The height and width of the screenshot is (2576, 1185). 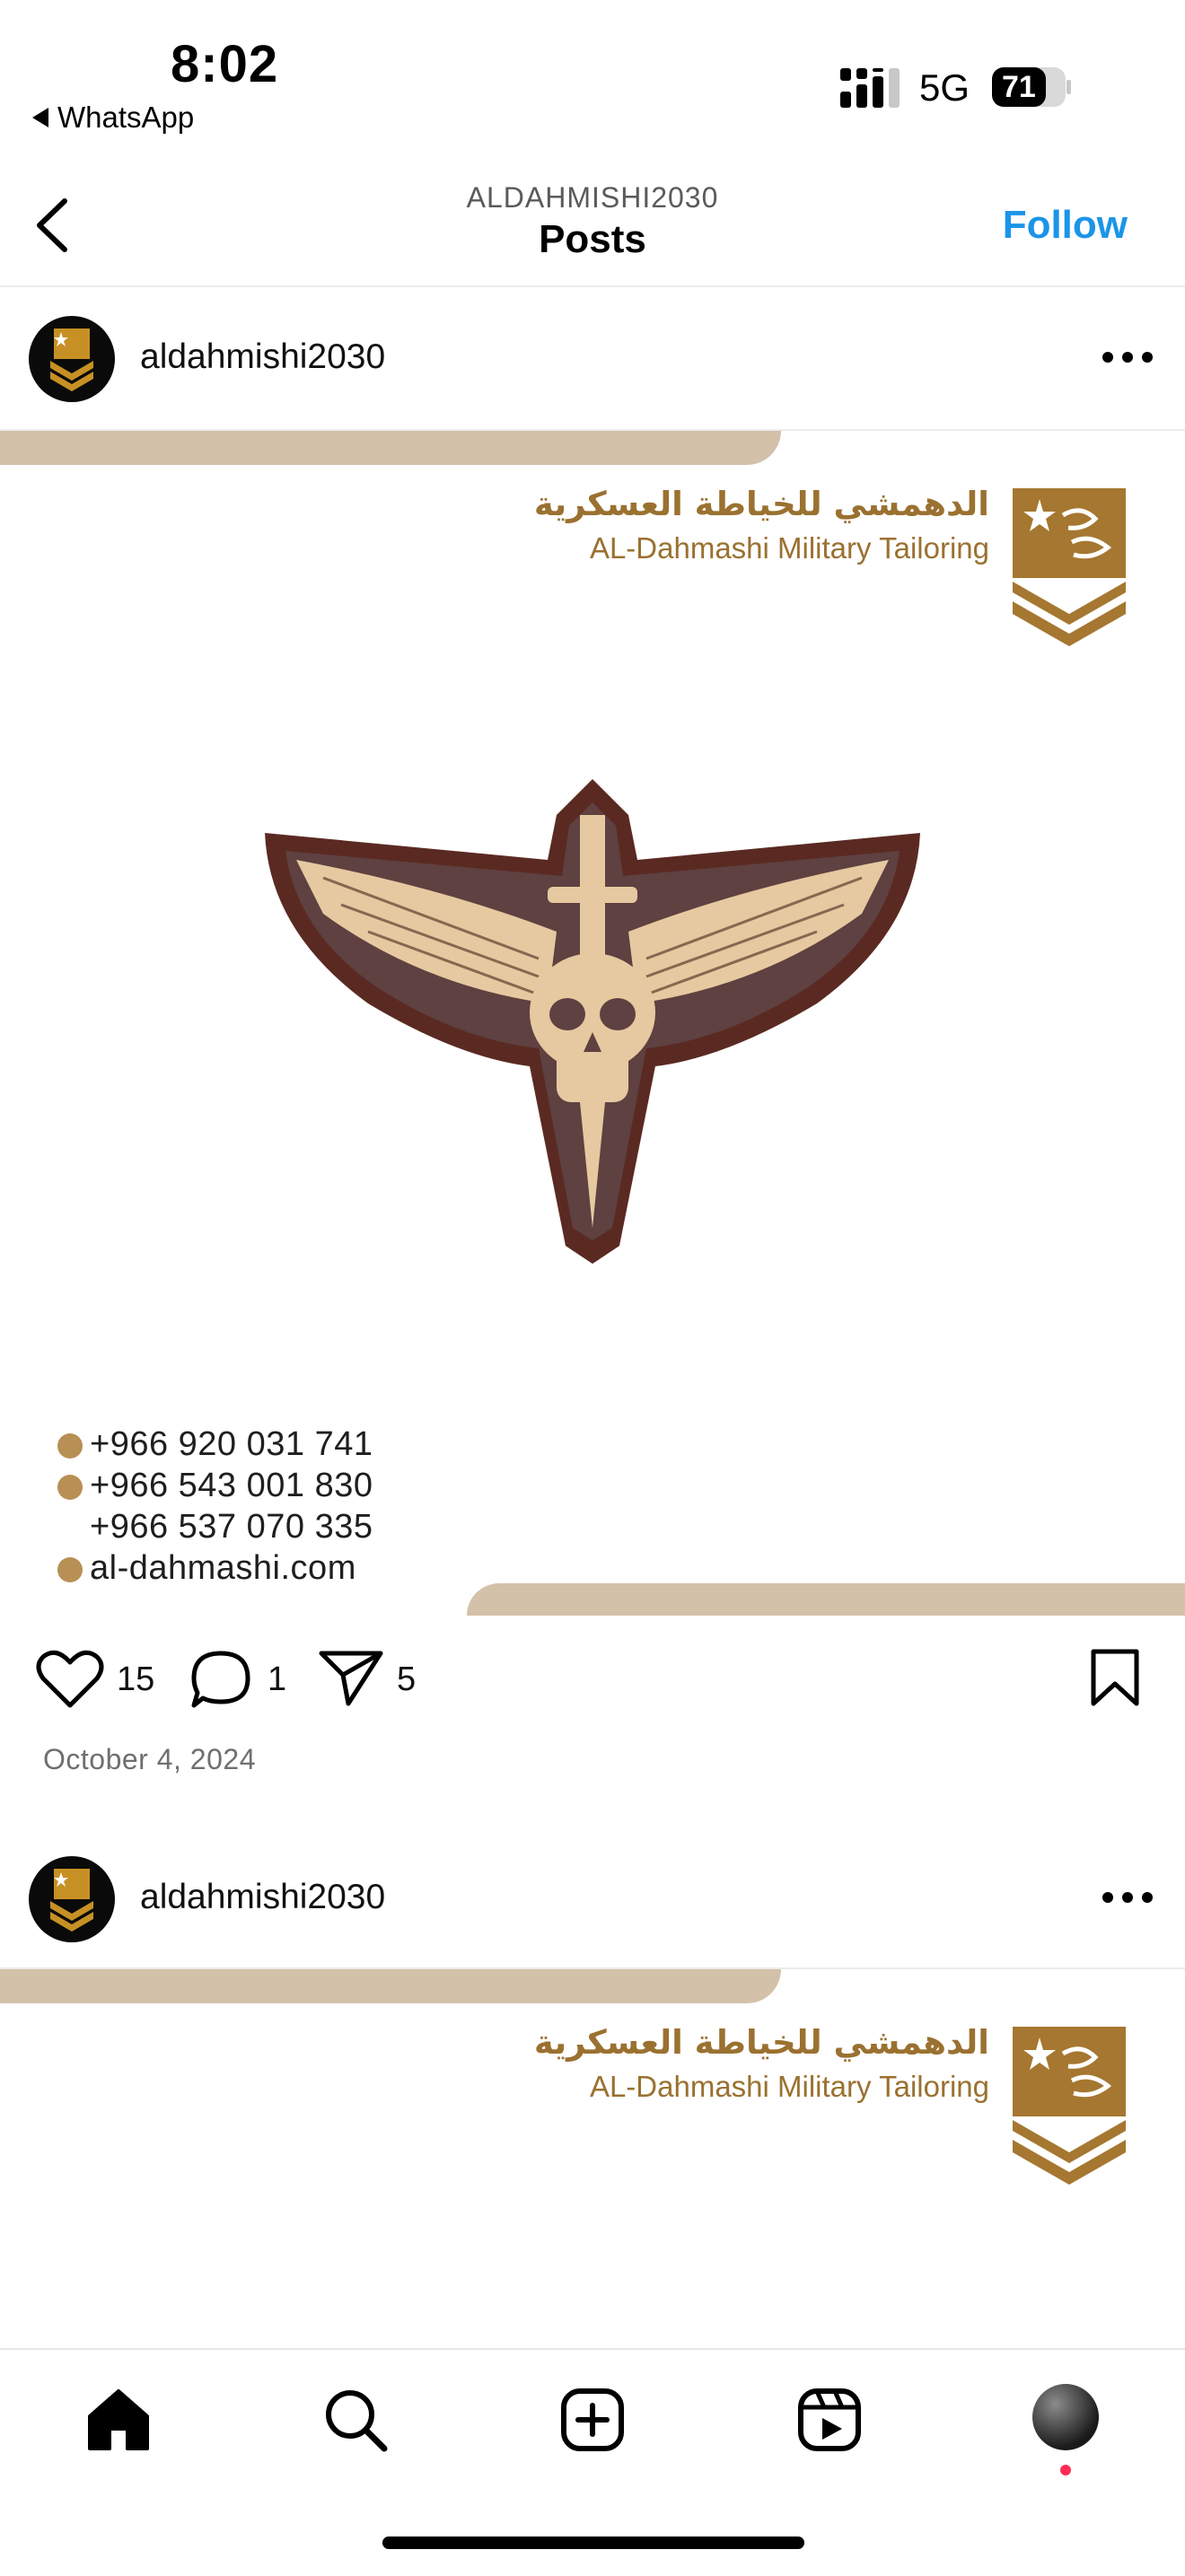 What do you see at coordinates (406, 1679) in the screenshot?
I see `share-count: 5` at bounding box center [406, 1679].